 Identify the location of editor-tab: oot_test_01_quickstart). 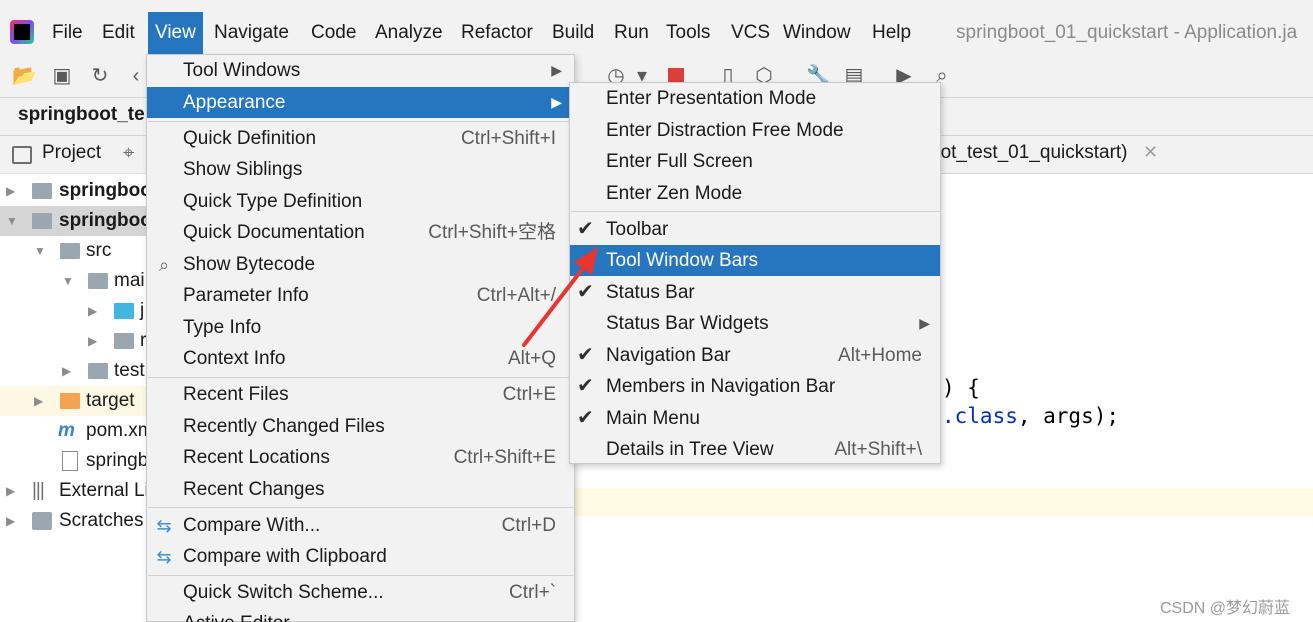
(1029, 153).